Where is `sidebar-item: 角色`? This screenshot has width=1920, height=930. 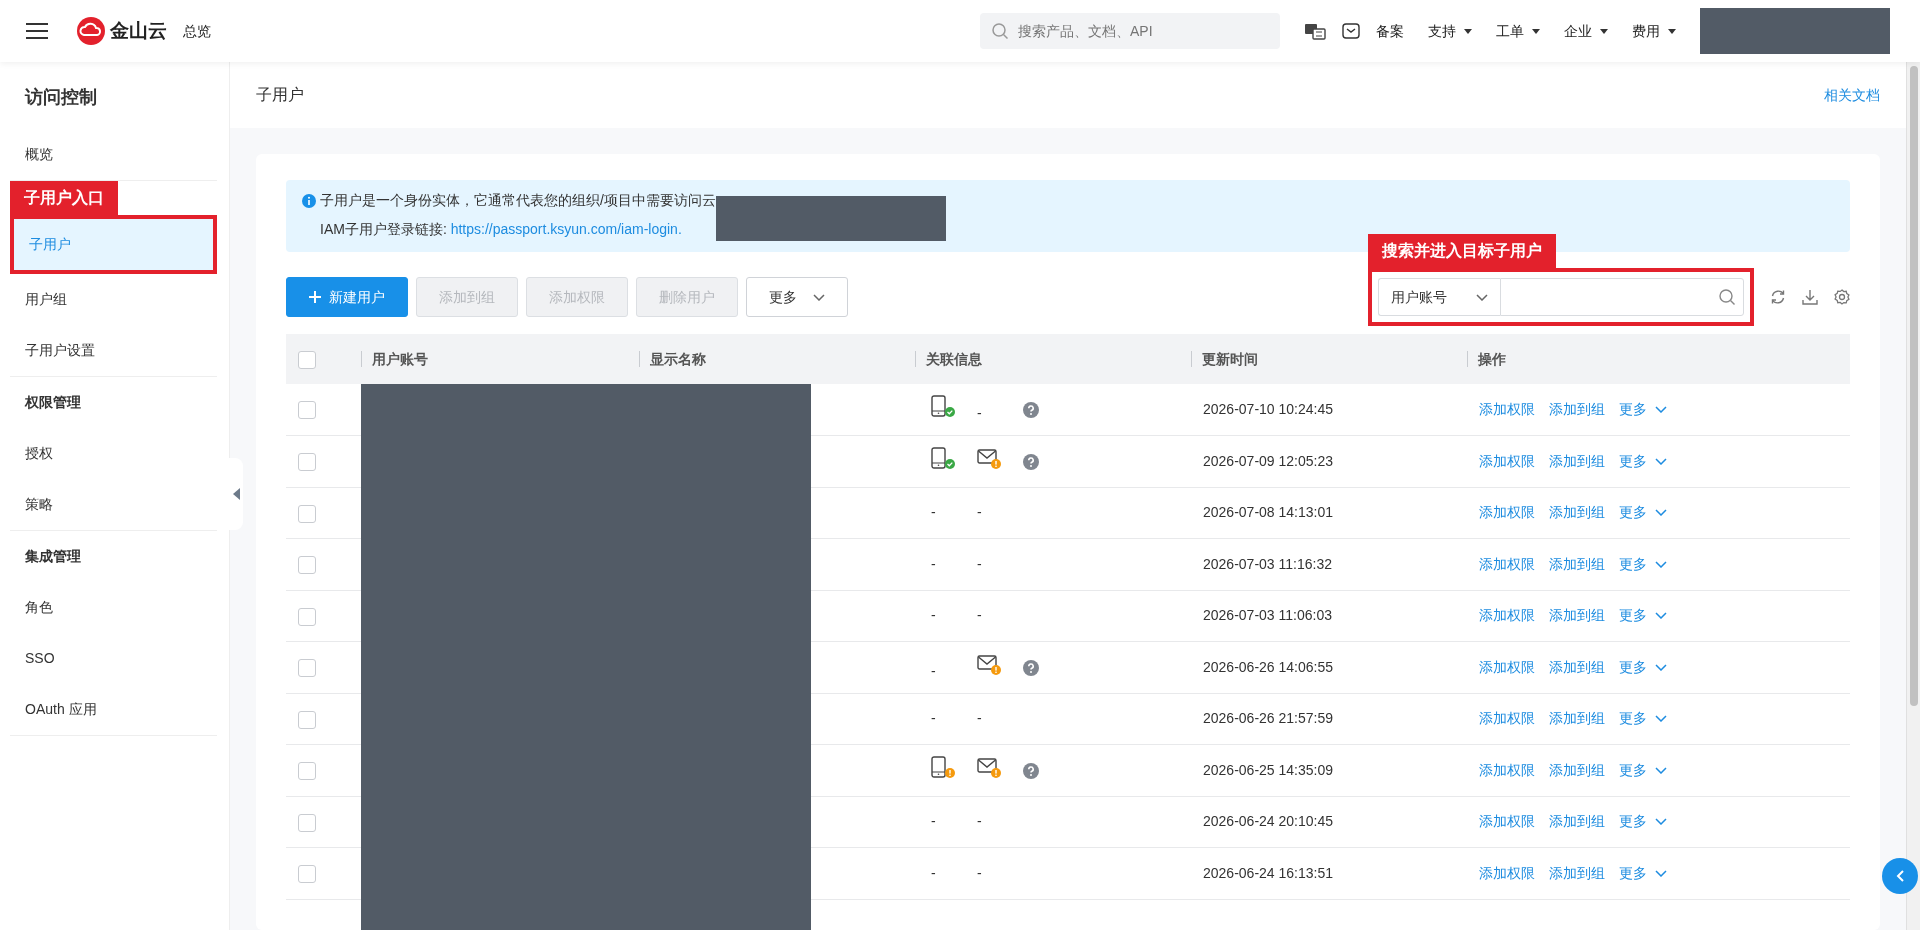
sidebar-item: 角色 is located at coordinates (113, 607).